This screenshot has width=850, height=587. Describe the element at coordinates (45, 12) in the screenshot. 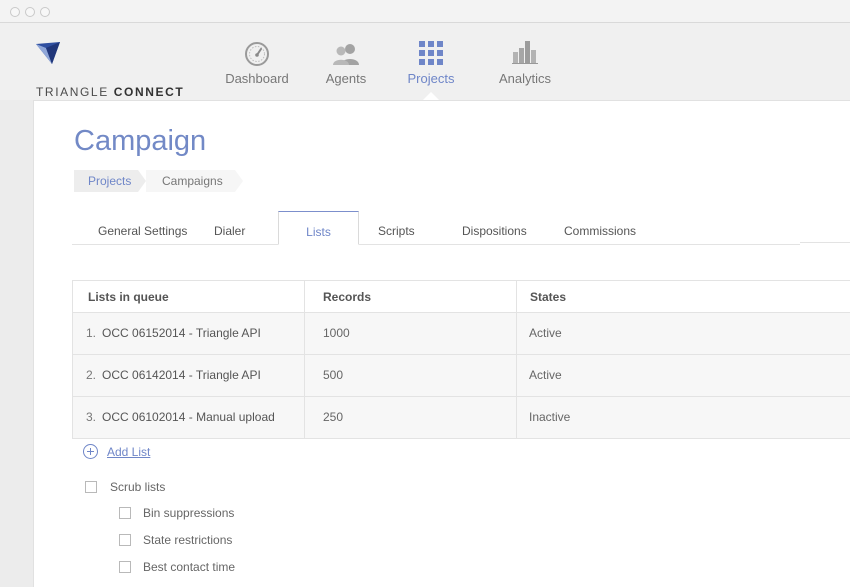

I see `window-zoom-button` at that location.